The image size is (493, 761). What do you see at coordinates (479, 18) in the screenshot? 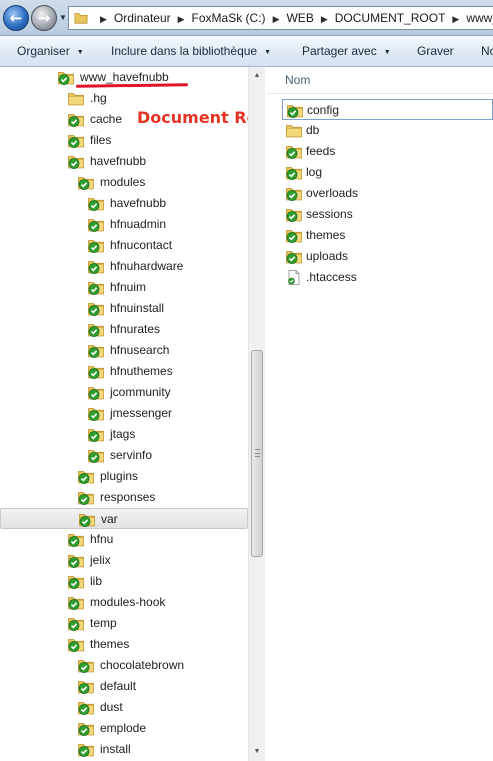
I see `breadcrumb-item: www_h` at bounding box center [479, 18].